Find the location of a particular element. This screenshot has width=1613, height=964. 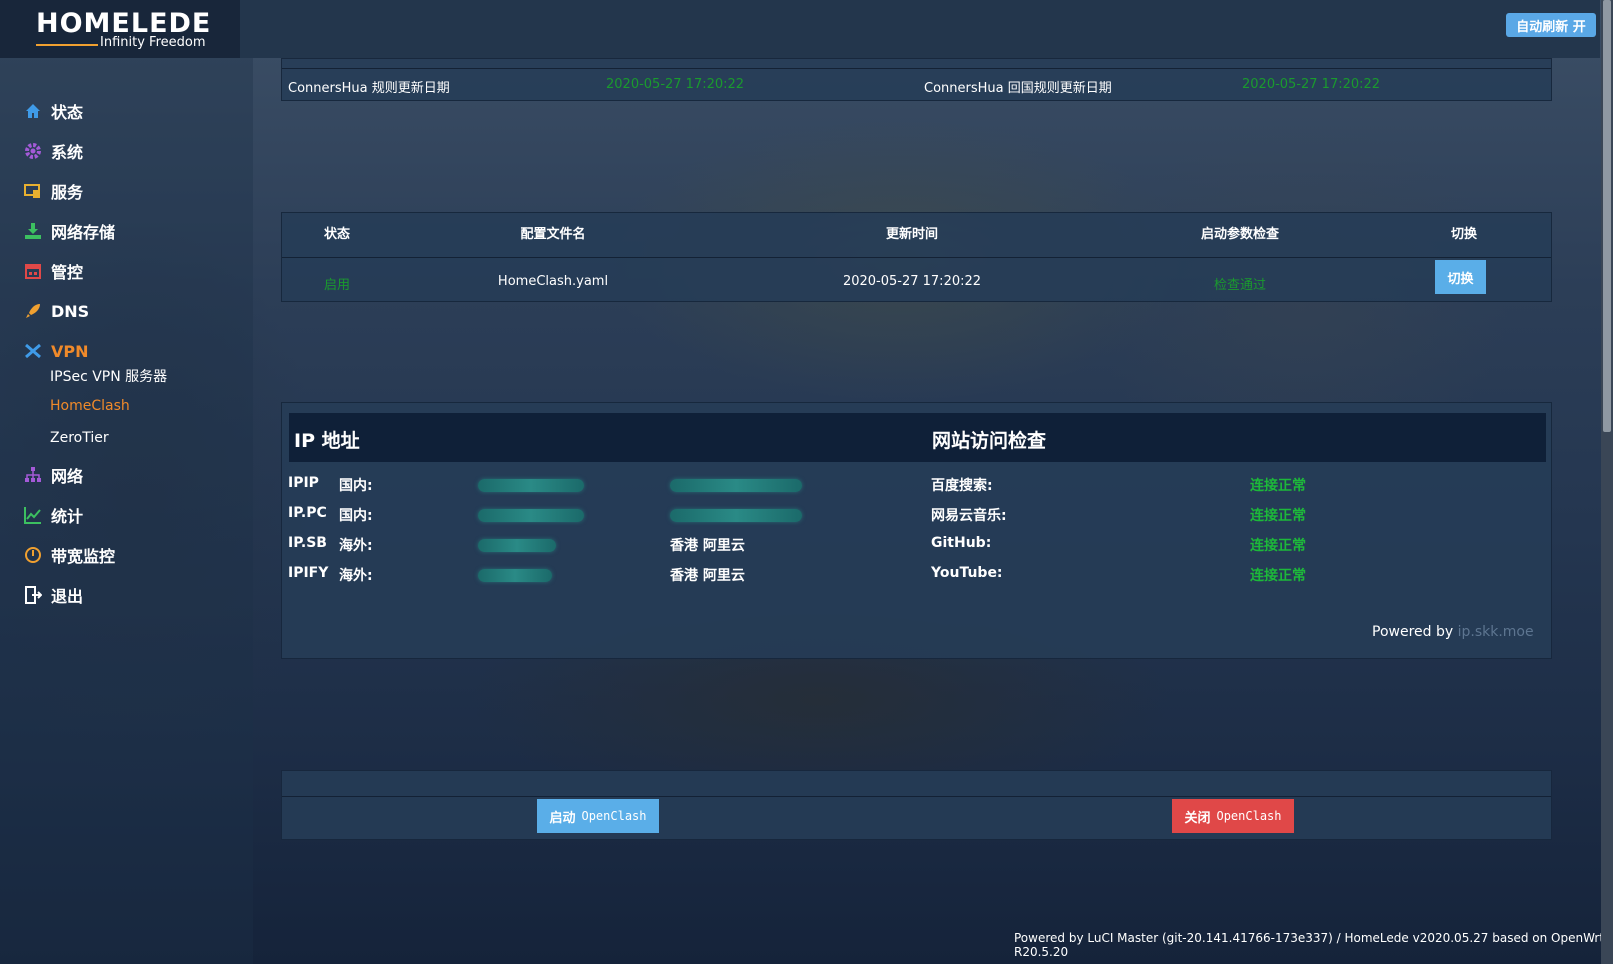

sidebar-item-services: 服务 is located at coordinates (53, 191).